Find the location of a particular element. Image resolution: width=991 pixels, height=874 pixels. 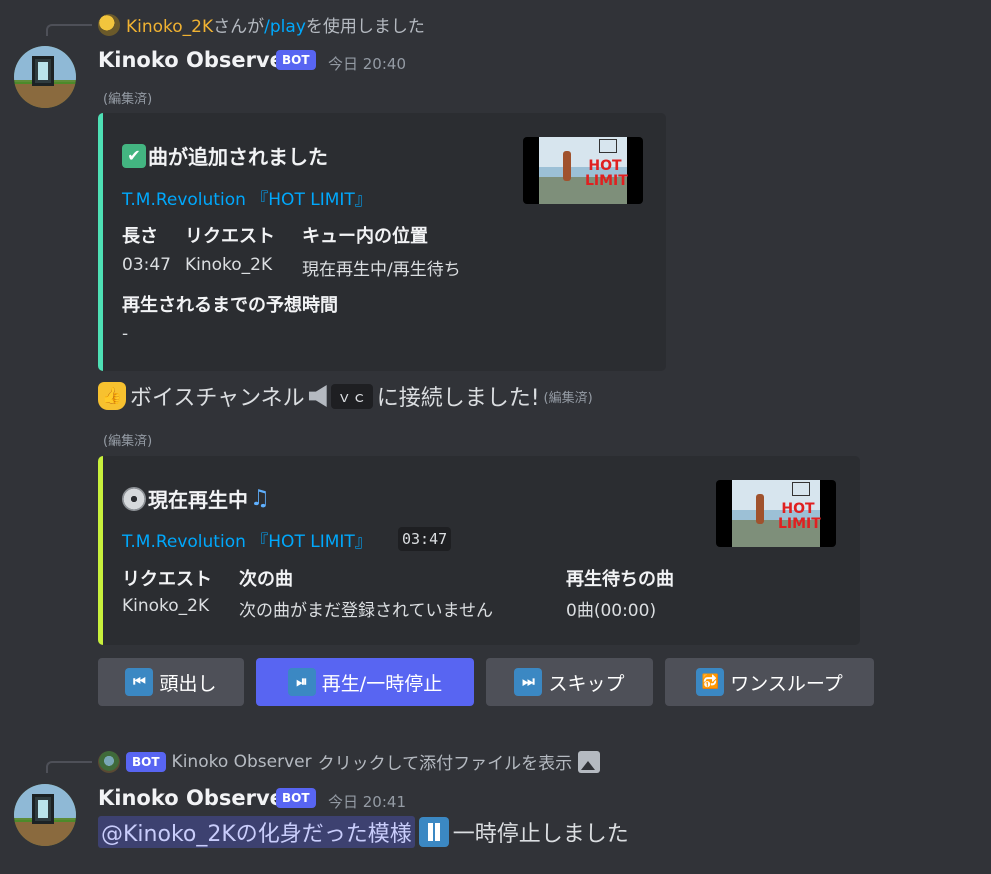

field-queue-value: 0曲(00:00) is located at coordinates (611, 611).